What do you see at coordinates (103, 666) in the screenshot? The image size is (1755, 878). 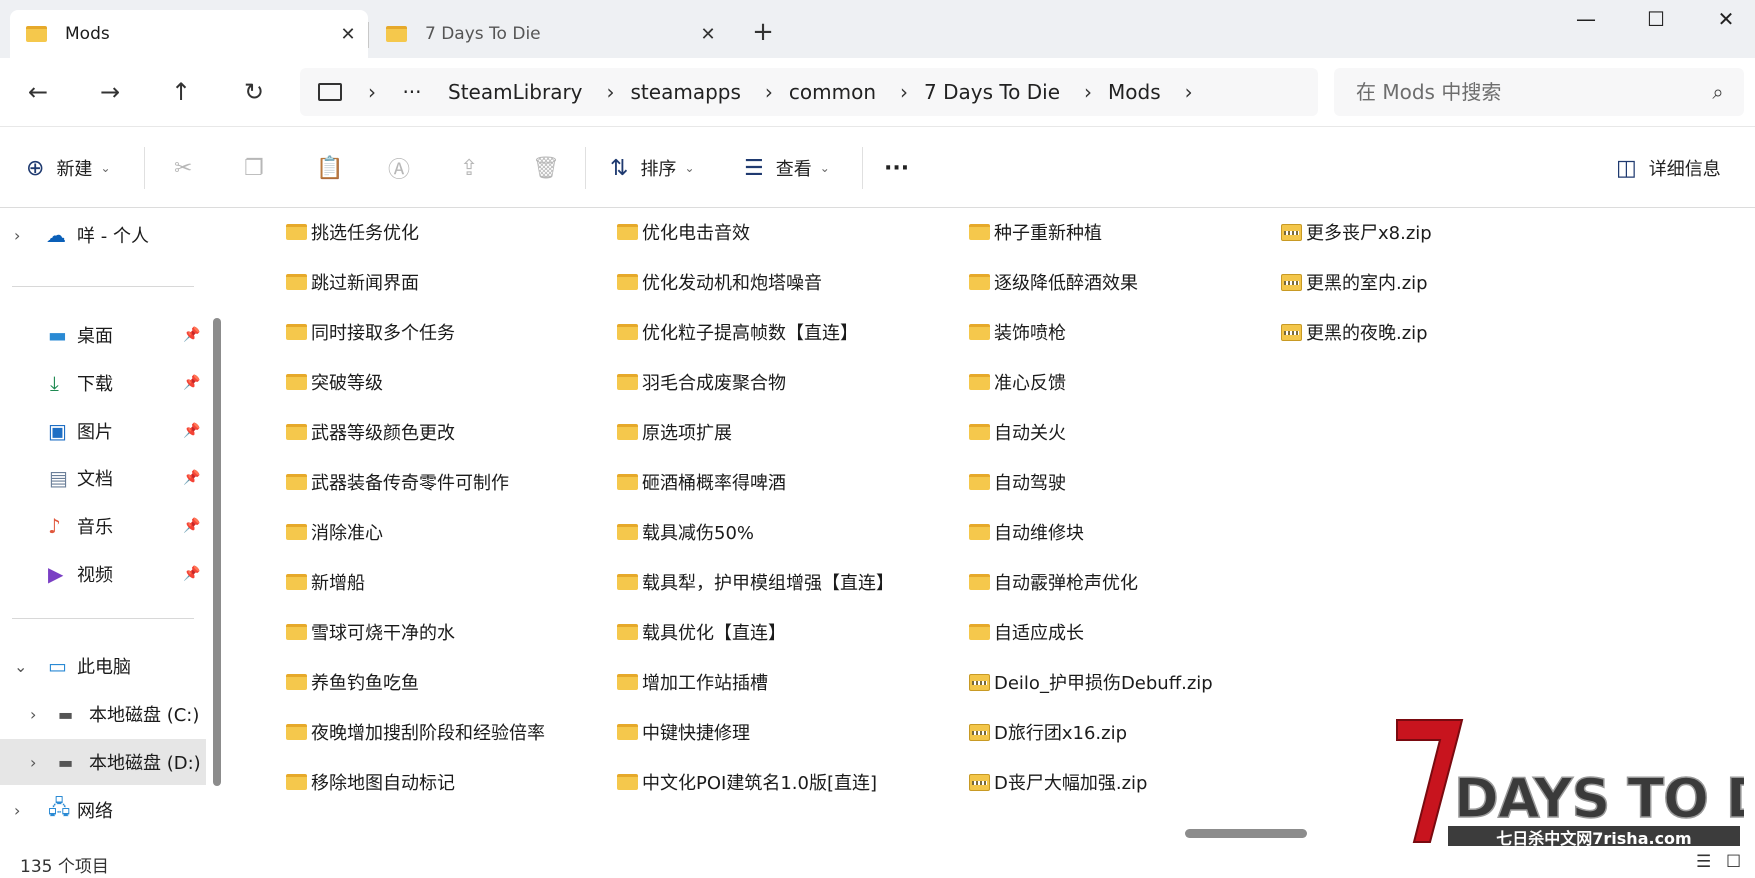 I see `sidebar-item-this-pc: ⌄ ▭ 此电脑` at bounding box center [103, 666].